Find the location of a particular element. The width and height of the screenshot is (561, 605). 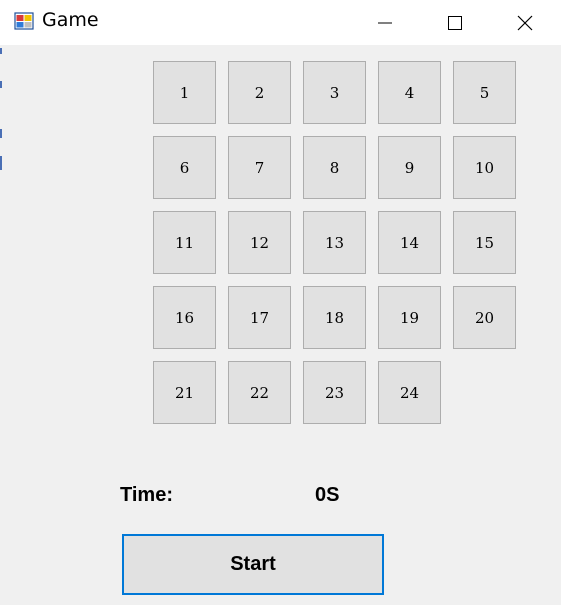

puzzle-tile: 8 is located at coordinates (334, 167).